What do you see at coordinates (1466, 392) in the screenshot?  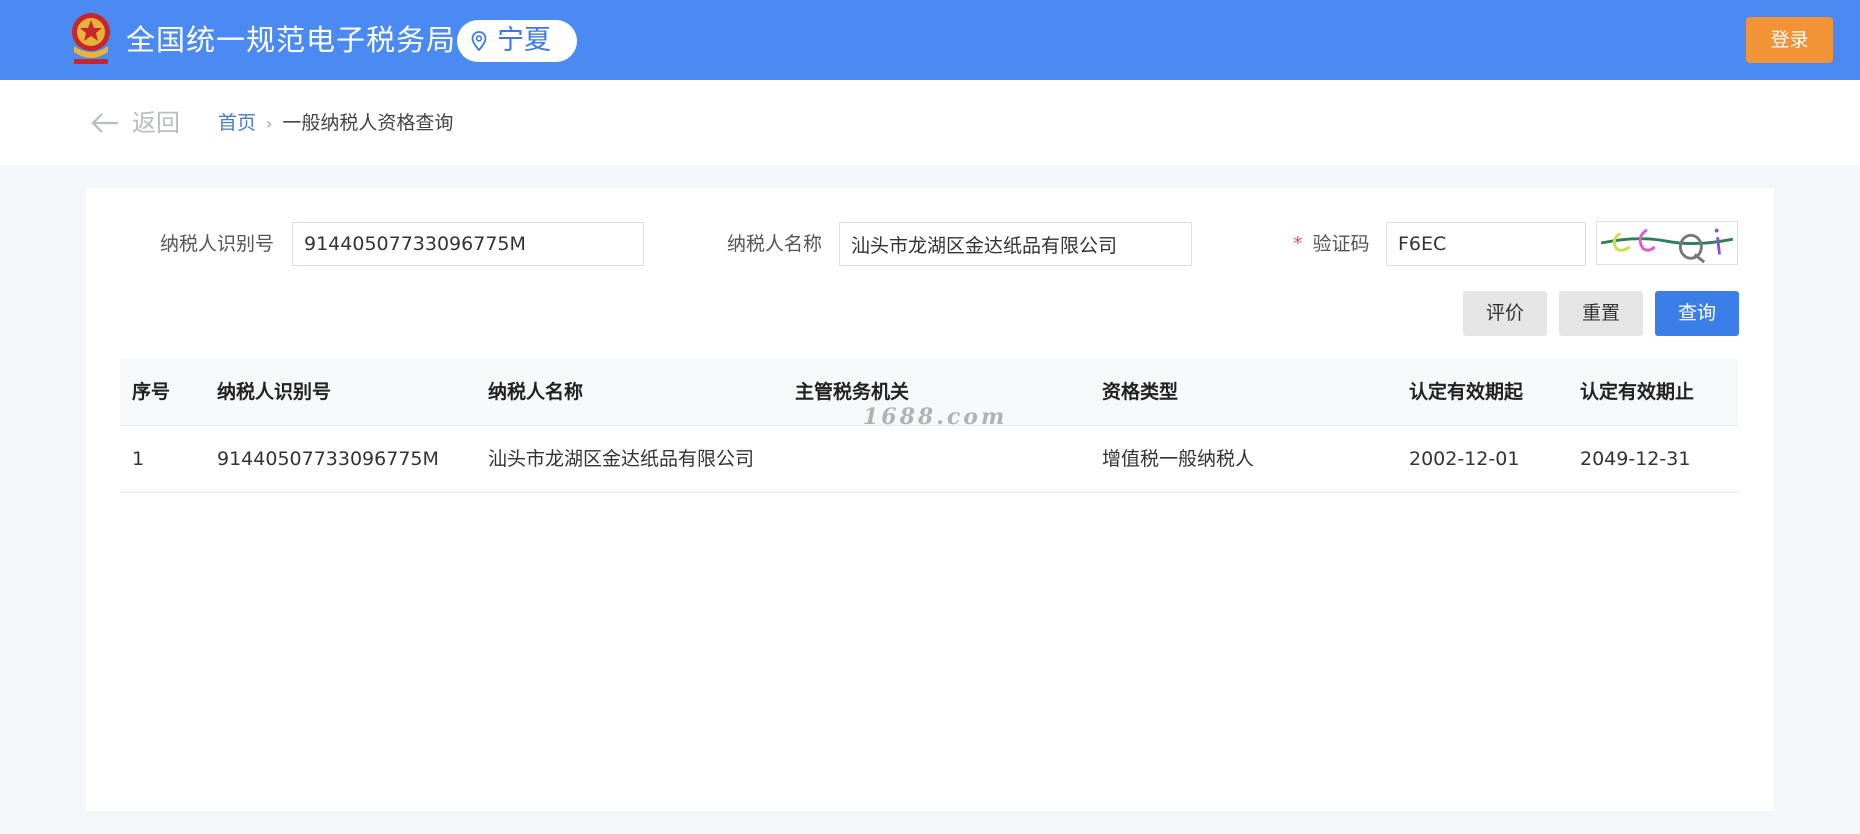 I see `column-header-valid-from: 认定有效期起` at bounding box center [1466, 392].